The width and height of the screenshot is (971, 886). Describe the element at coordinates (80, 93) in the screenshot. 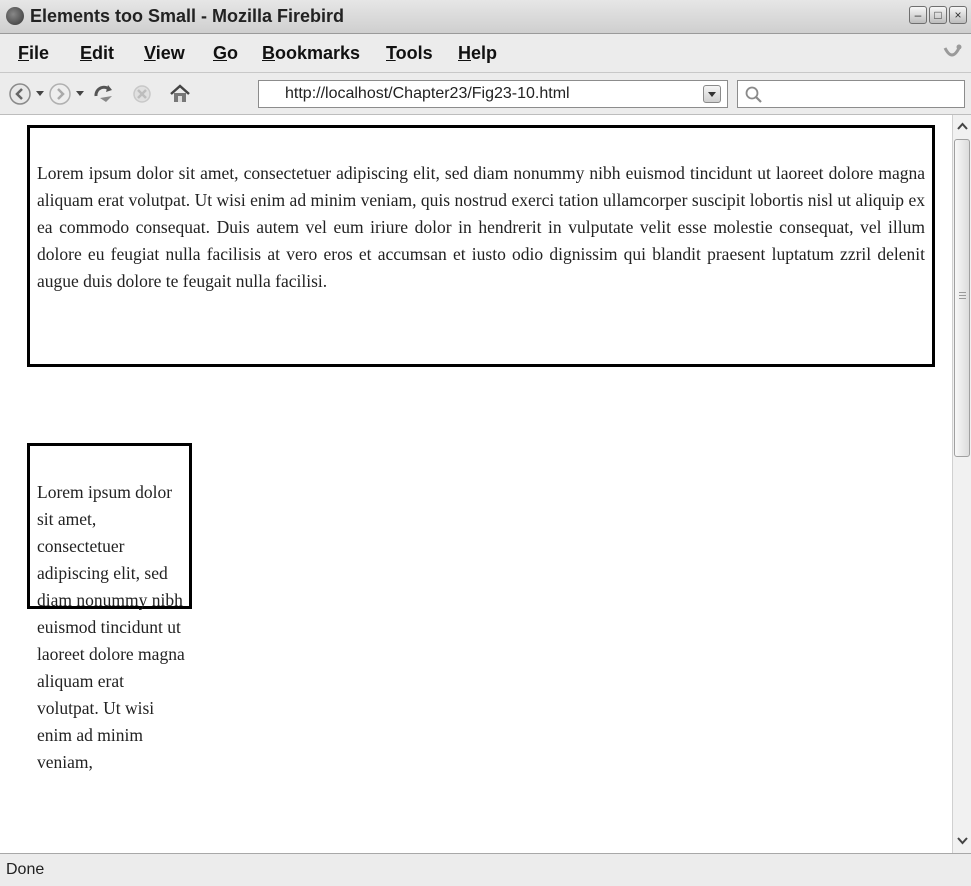

I see `forward-dropdown-icon` at that location.